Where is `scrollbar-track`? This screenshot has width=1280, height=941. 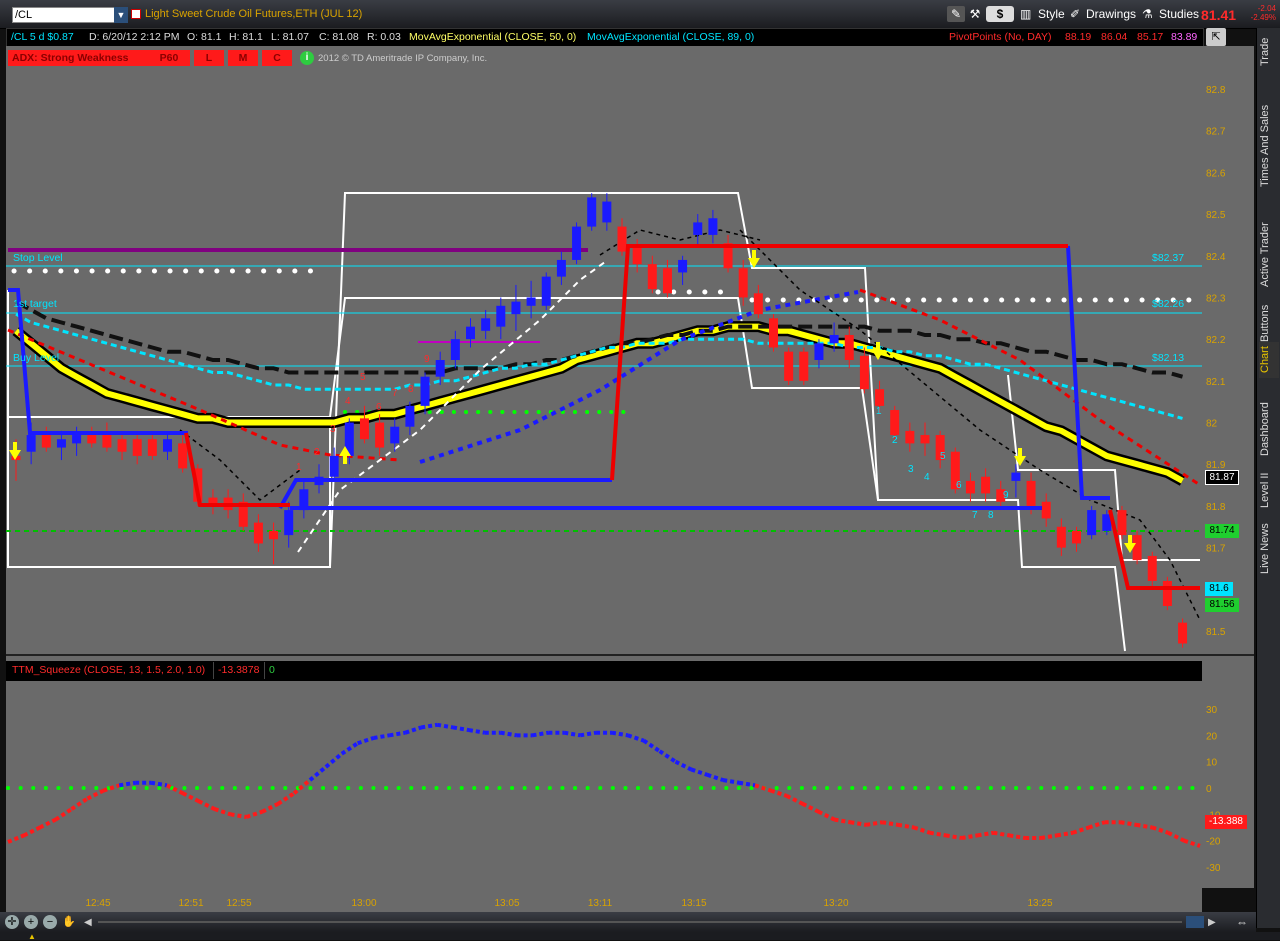 scrollbar-track is located at coordinates (640, 922).